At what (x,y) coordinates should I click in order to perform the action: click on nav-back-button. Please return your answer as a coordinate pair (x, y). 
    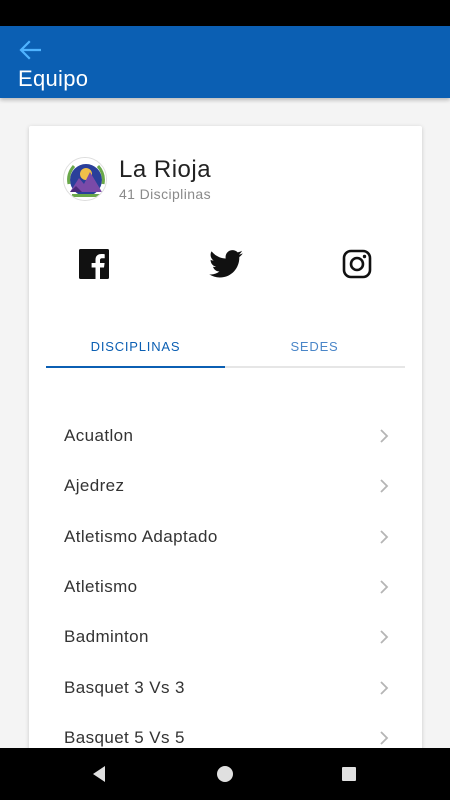
    Looking at the image, I should click on (99, 774).